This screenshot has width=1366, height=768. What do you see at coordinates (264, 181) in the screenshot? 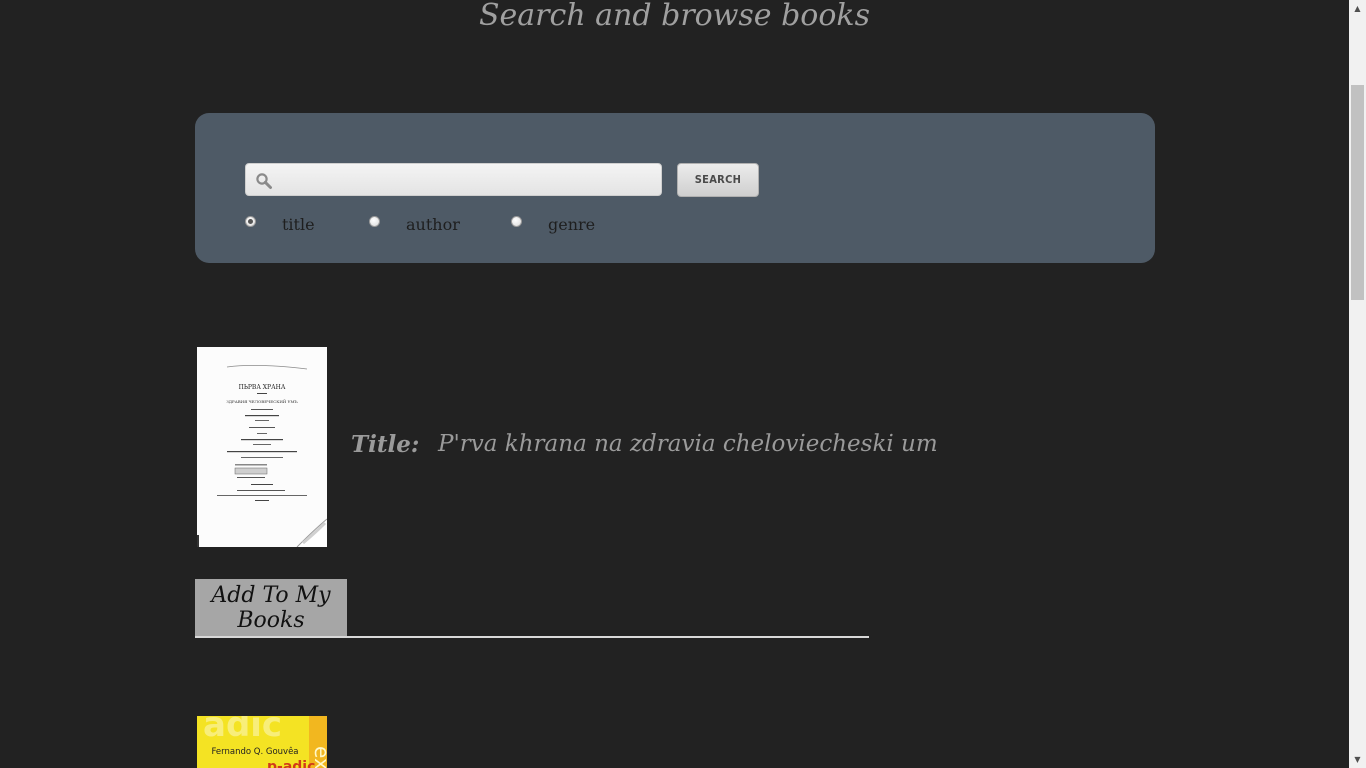
I see `search-icon` at bounding box center [264, 181].